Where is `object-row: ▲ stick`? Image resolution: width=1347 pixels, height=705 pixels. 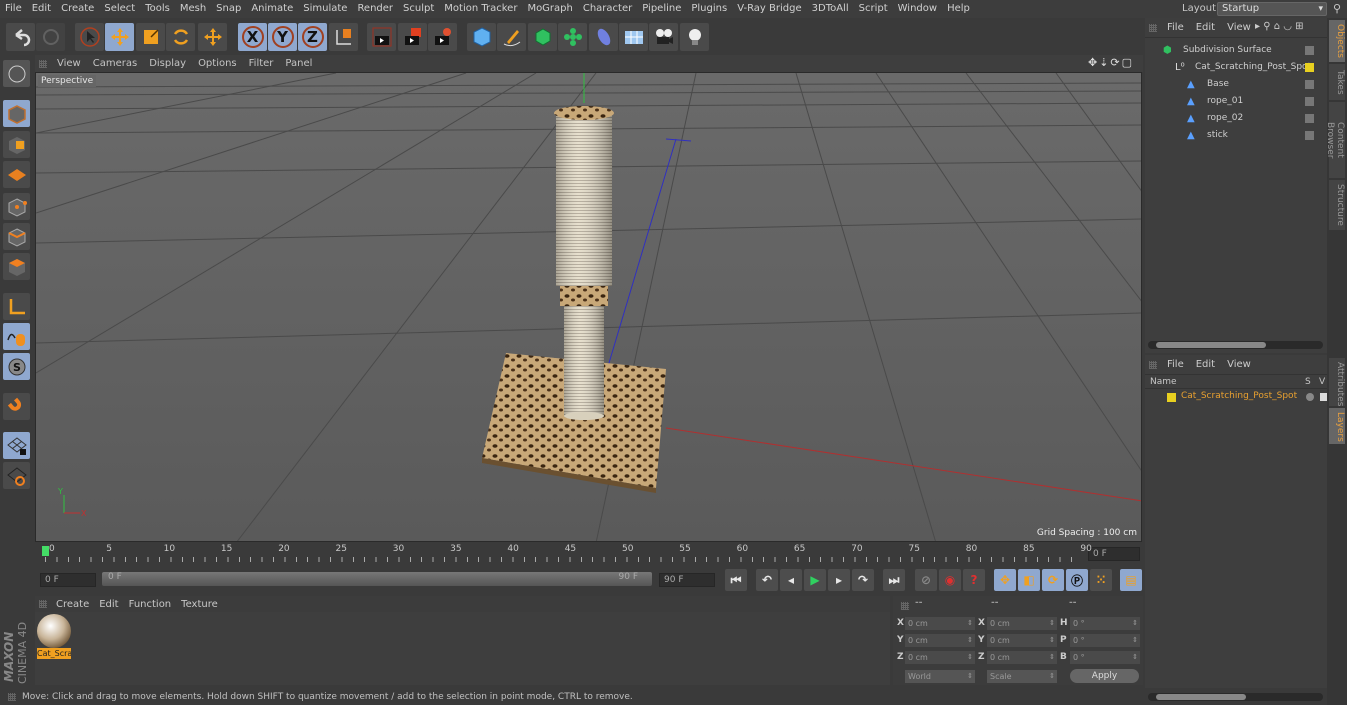
object-row: ▲ stick is located at coordinates (1236, 135).